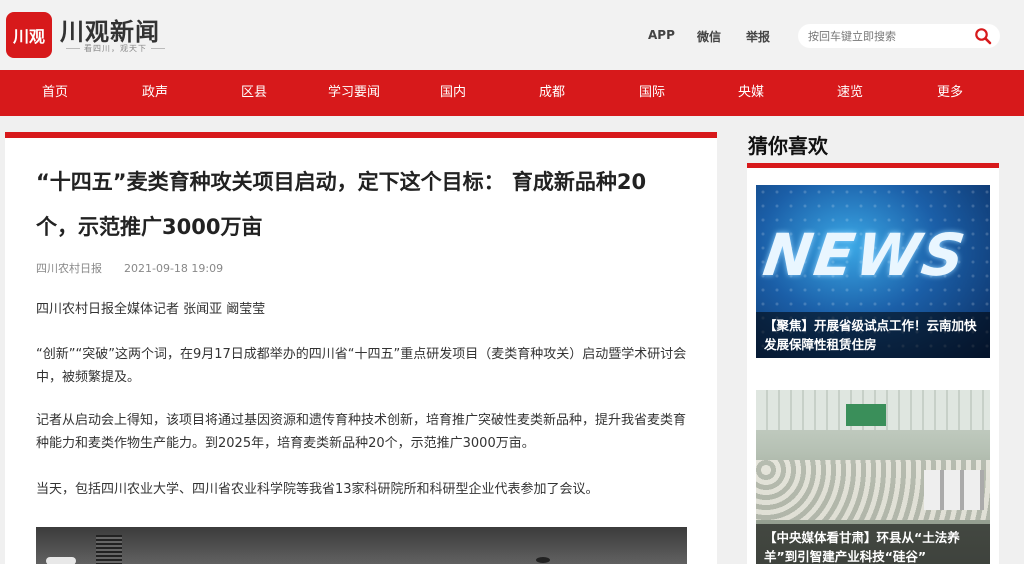 Image resolution: width=1024 pixels, height=564 pixels. Describe the element at coordinates (983, 36) in the screenshot. I see `search-icon` at that location.